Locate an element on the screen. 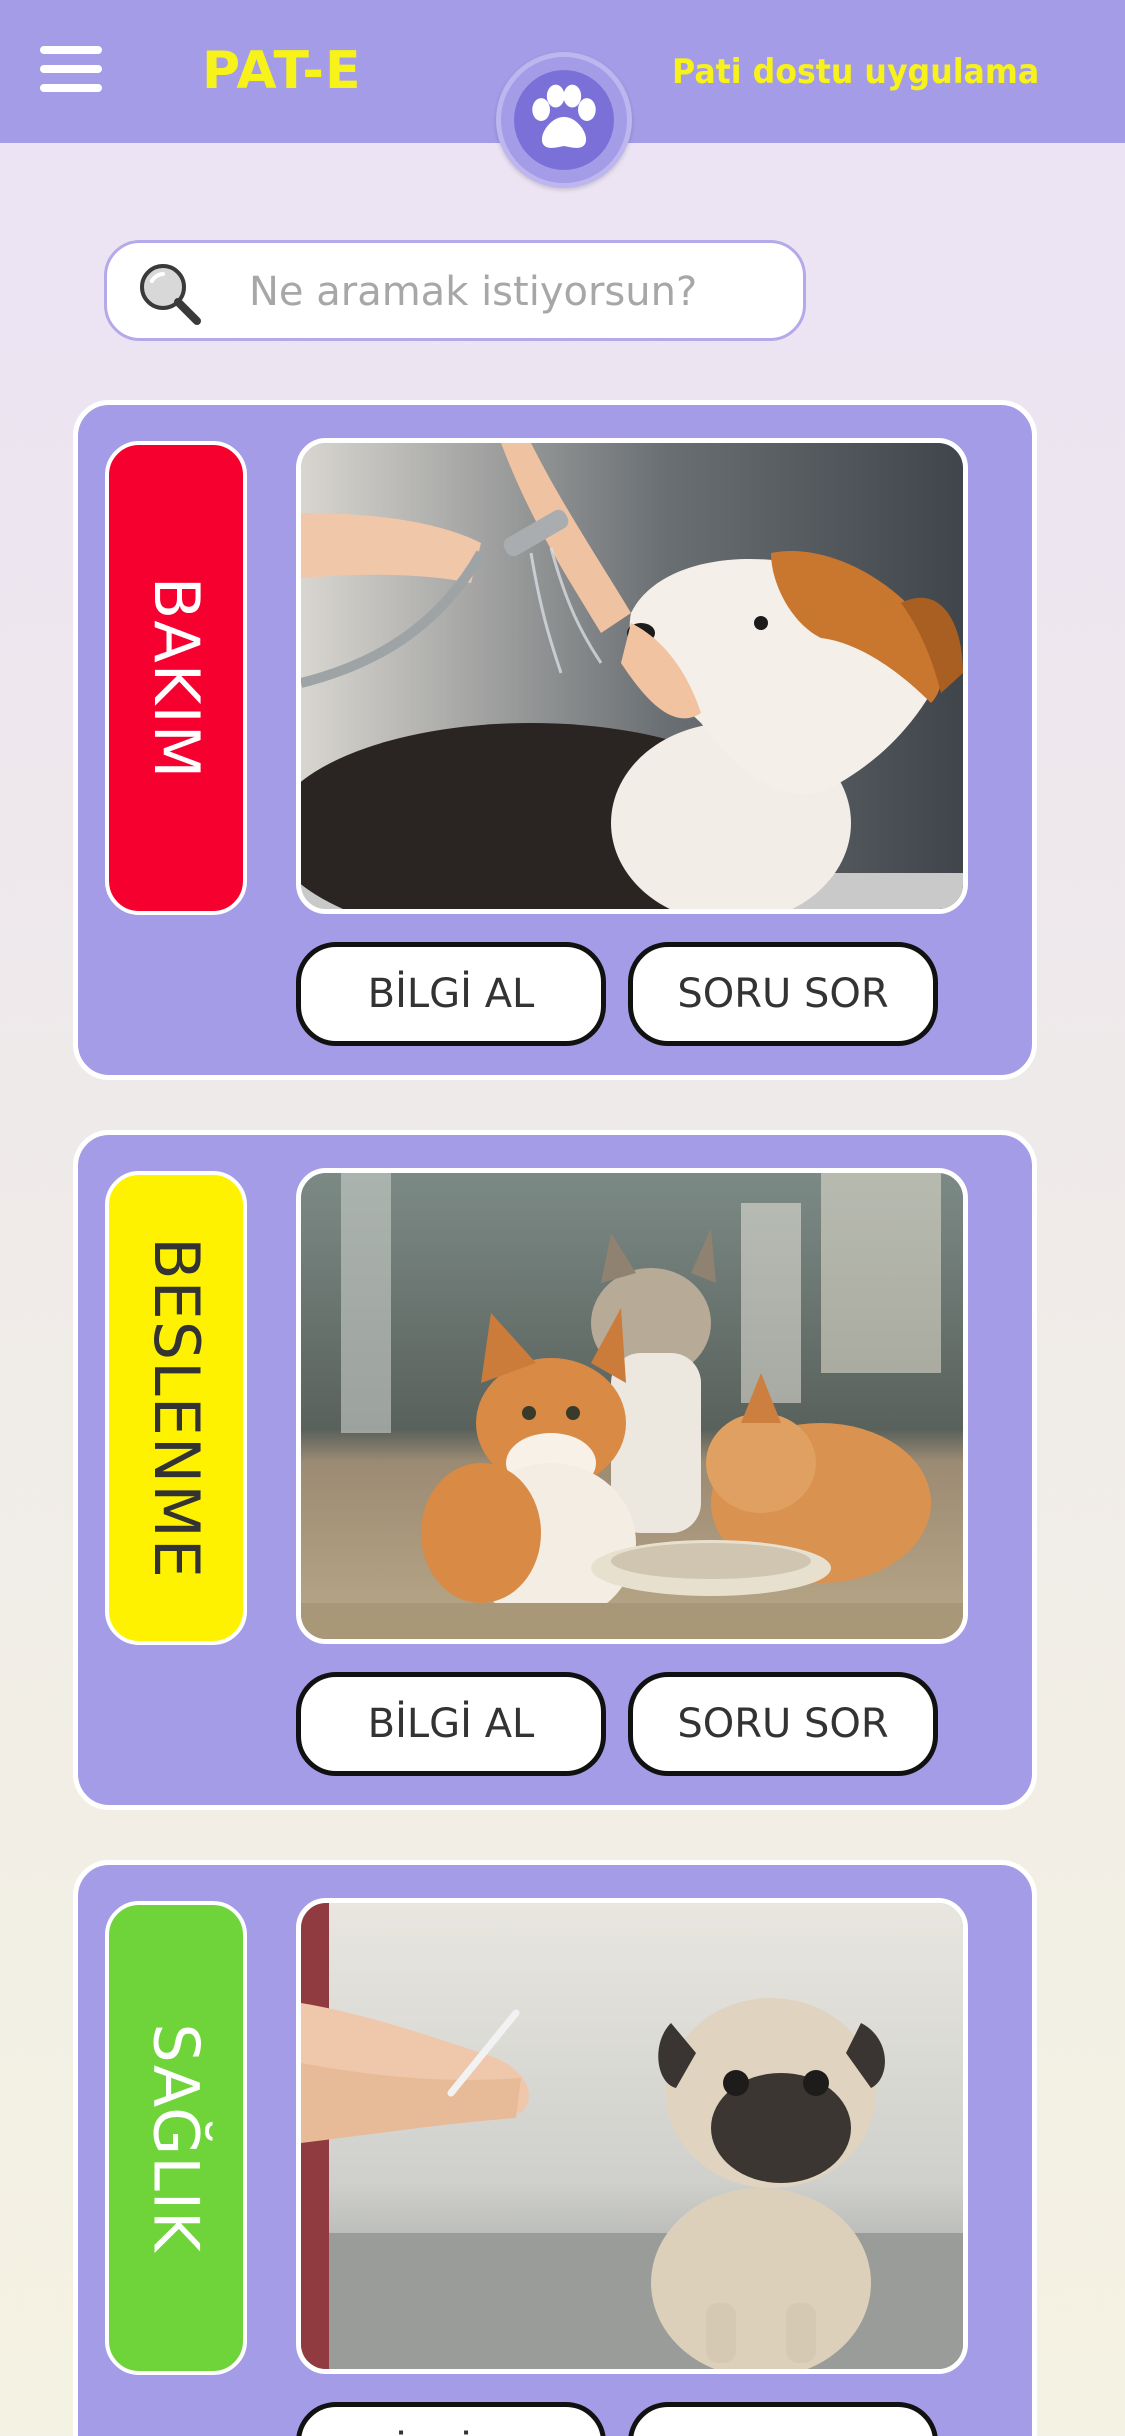  category-label-text: SAĞLIK is located at coordinates (177, 2138).